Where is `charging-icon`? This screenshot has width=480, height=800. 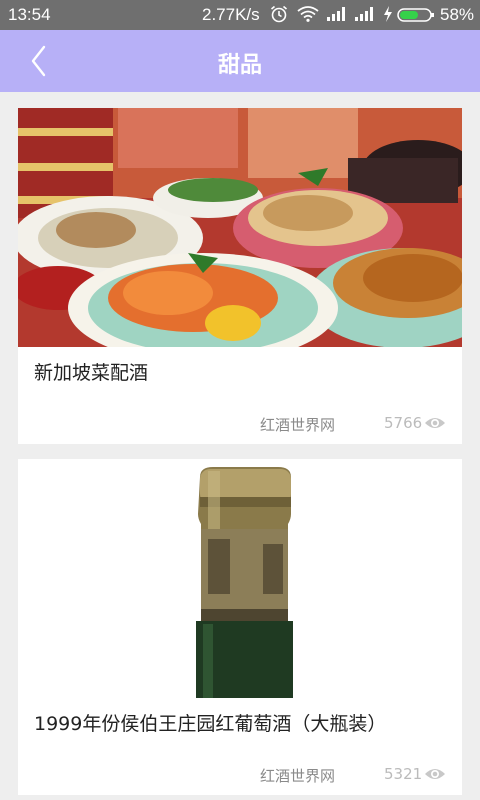 charging-icon is located at coordinates (388, 14).